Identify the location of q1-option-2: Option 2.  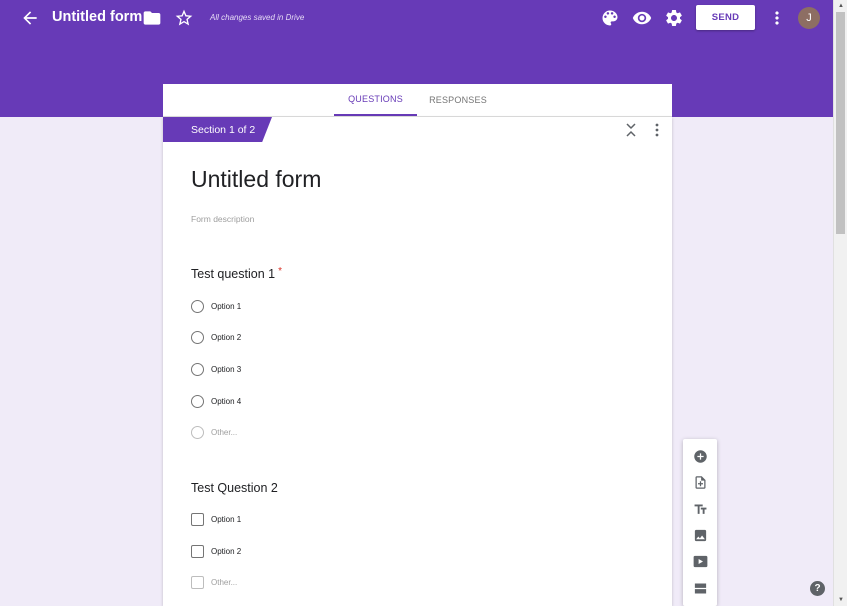
(216, 337).